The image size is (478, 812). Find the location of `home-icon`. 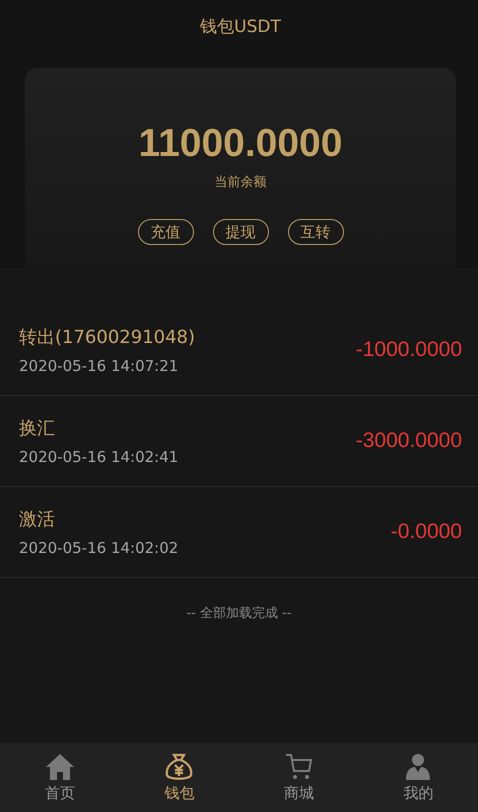

home-icon is located at coordinates (59, 767).